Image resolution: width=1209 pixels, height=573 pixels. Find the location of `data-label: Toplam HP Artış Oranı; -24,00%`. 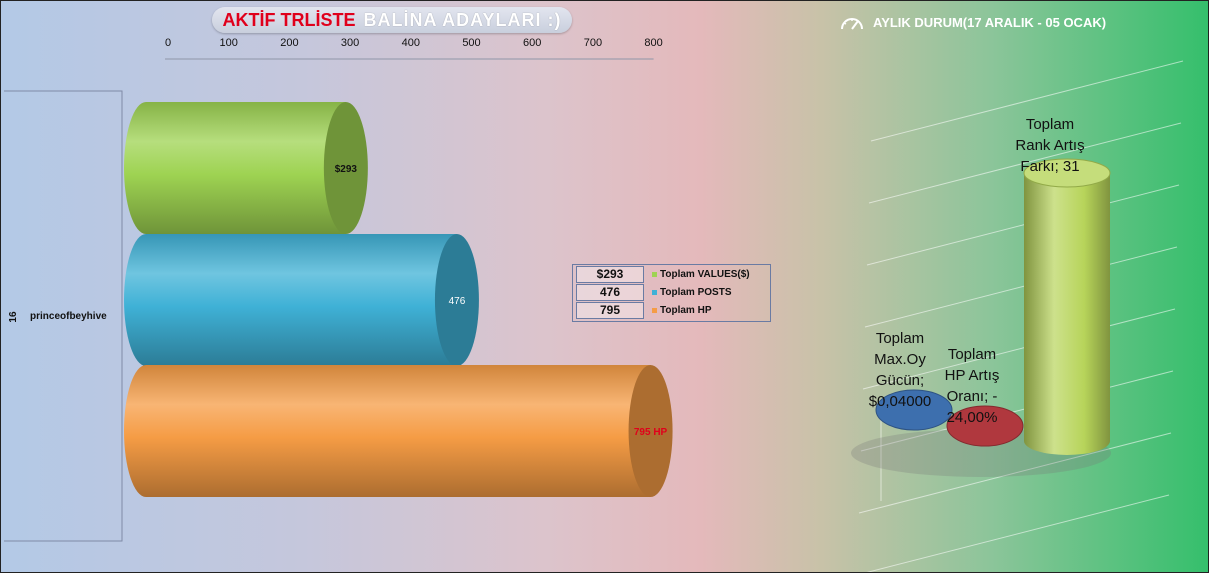

data-label: Toplam HP Artış Oranı; -24,00% is located at coordinates (972, 386).